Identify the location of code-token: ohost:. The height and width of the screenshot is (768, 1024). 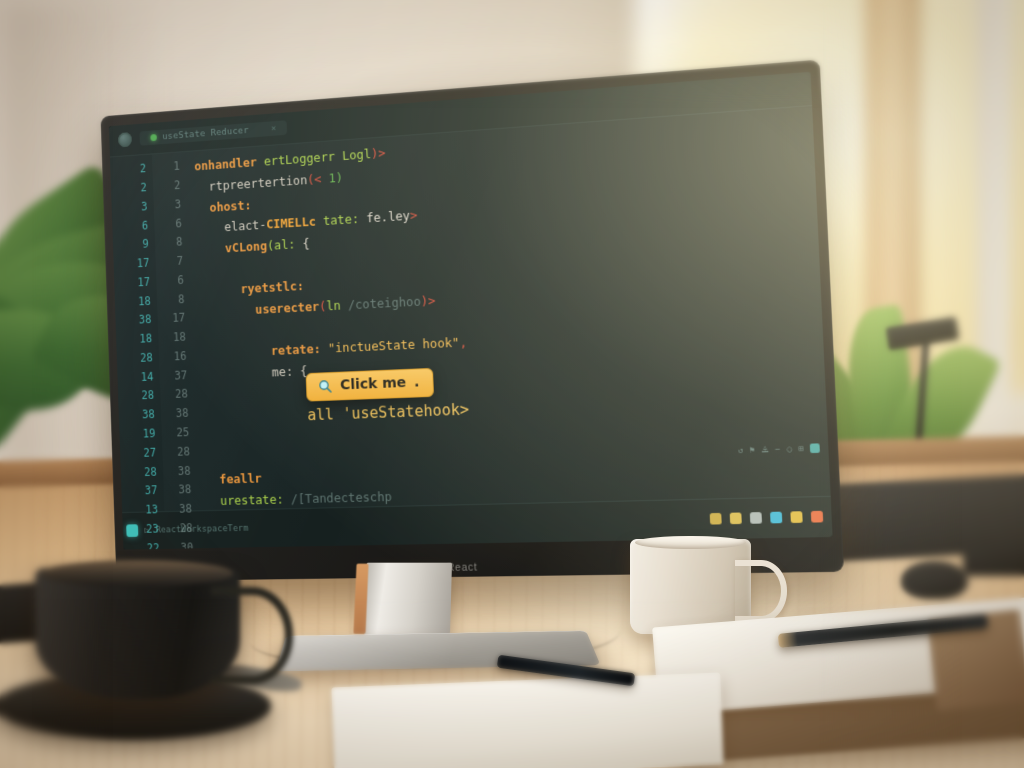
(223, 206).